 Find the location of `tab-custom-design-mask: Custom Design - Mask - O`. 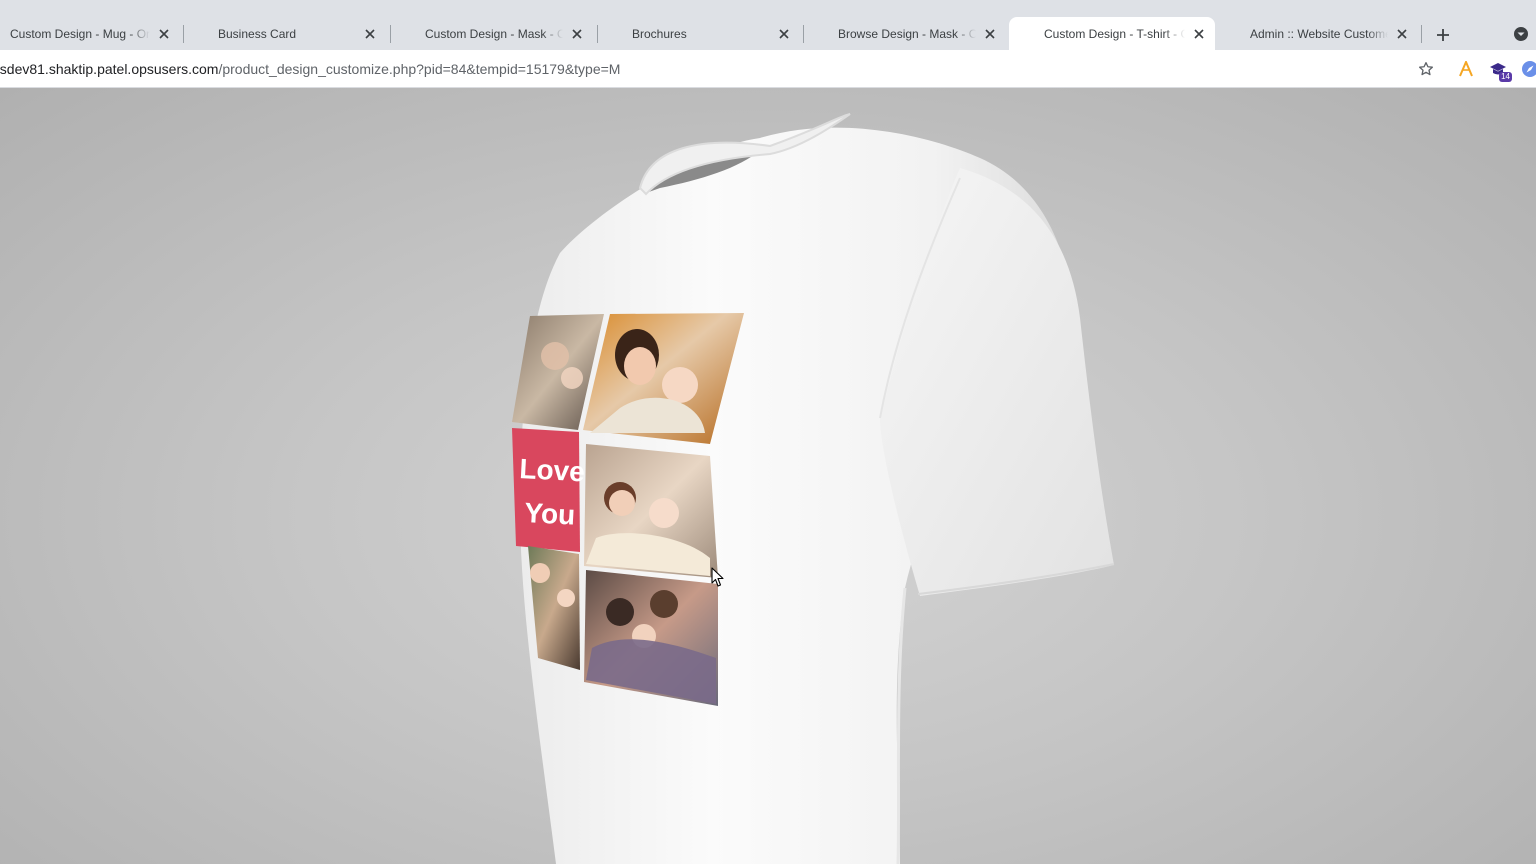

tab-custom-design-mask: Custom Design - Mask - O is located at coordinates (493, 33).